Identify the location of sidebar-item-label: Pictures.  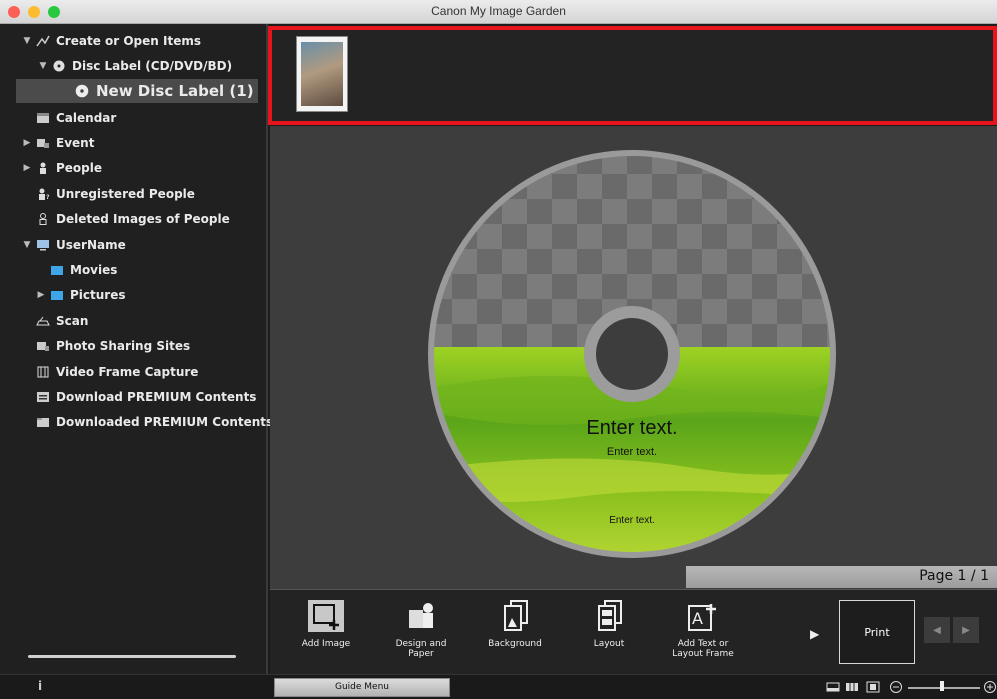
(98, 295).